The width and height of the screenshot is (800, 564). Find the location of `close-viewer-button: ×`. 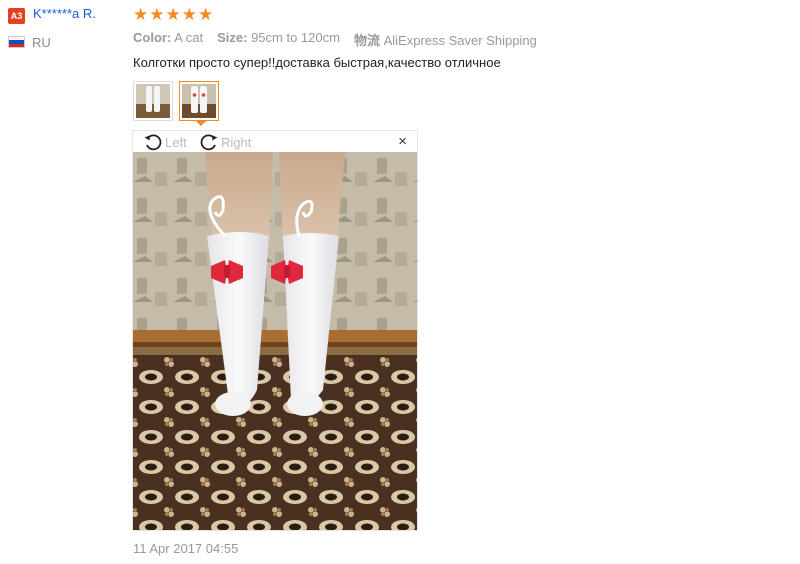

close-viewer-button: × is located at coordinates (402, 142).